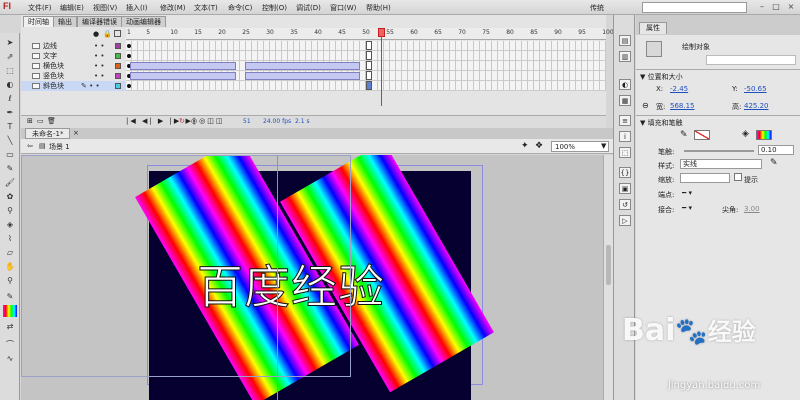 The width and height of the screenshot is (800, 400). What do you see at coordinates (10, 311) in the screenshot?
I see `fill-color-icon` at bounding box center [10, 311].